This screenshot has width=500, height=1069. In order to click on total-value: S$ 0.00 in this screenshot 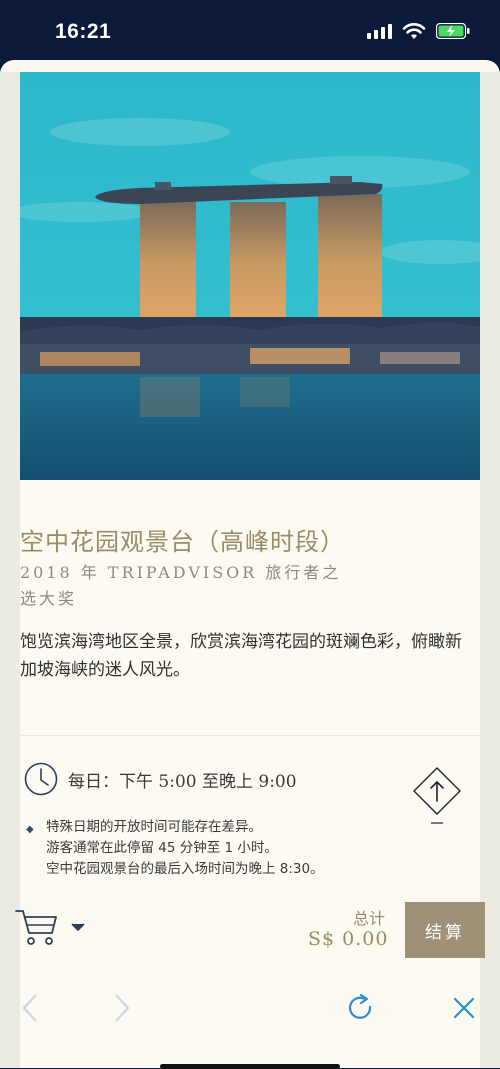, I will do `click(348, 939)`.